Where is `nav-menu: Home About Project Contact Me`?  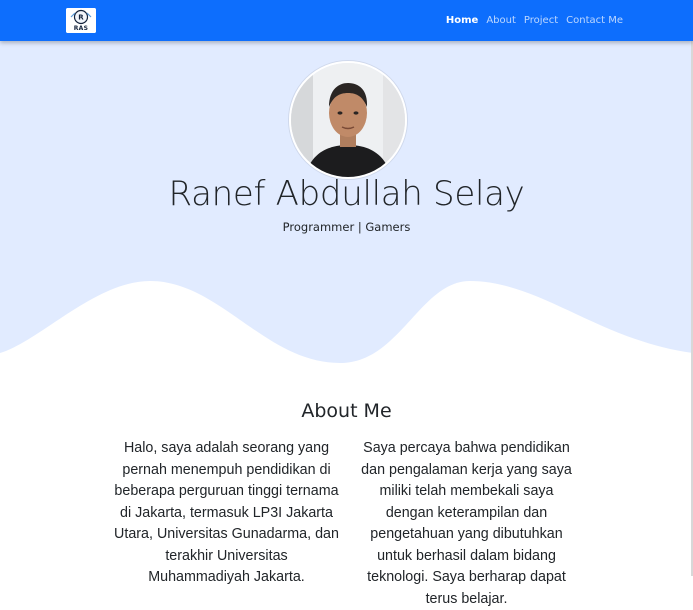 nav-menu: Home About Project Contact Me is located at coordinates (534, 20).